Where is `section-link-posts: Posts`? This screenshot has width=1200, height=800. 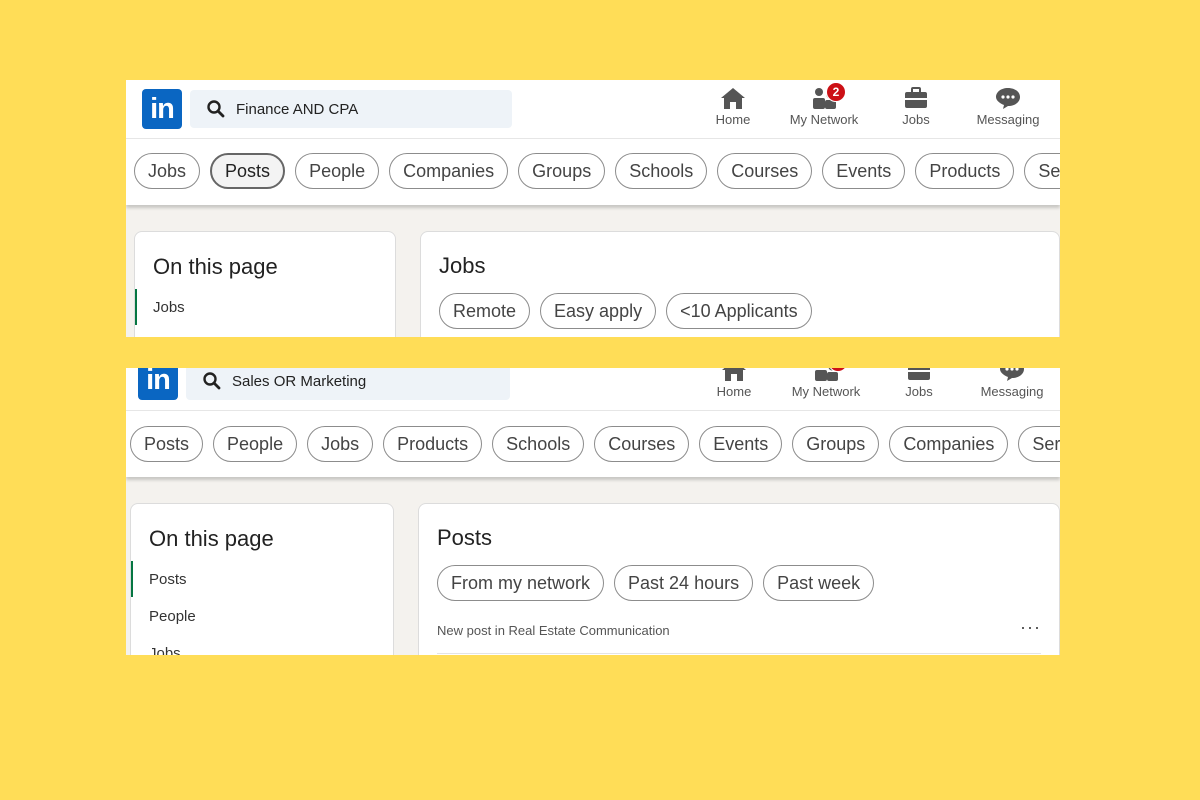
section-link-posts: Posts is located at coordinates (168, 579).